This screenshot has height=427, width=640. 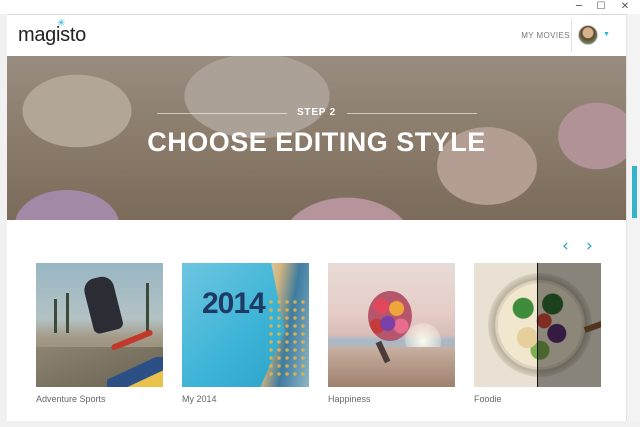 What do you see at coordinates (316, 142) in the screenshot?
I see `page-title: CHOOSE EDITING STYLE` at bounding box center [316, 142].